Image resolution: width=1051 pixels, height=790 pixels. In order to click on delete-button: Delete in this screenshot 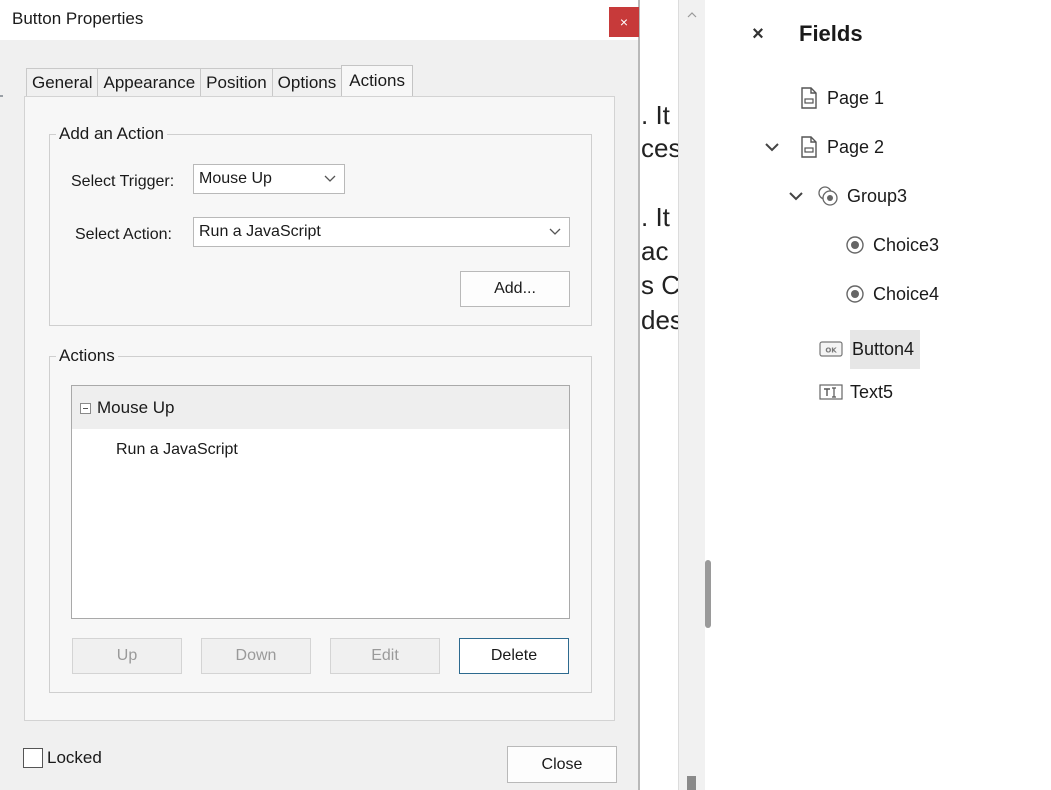, I will do `click(514, 656)`.